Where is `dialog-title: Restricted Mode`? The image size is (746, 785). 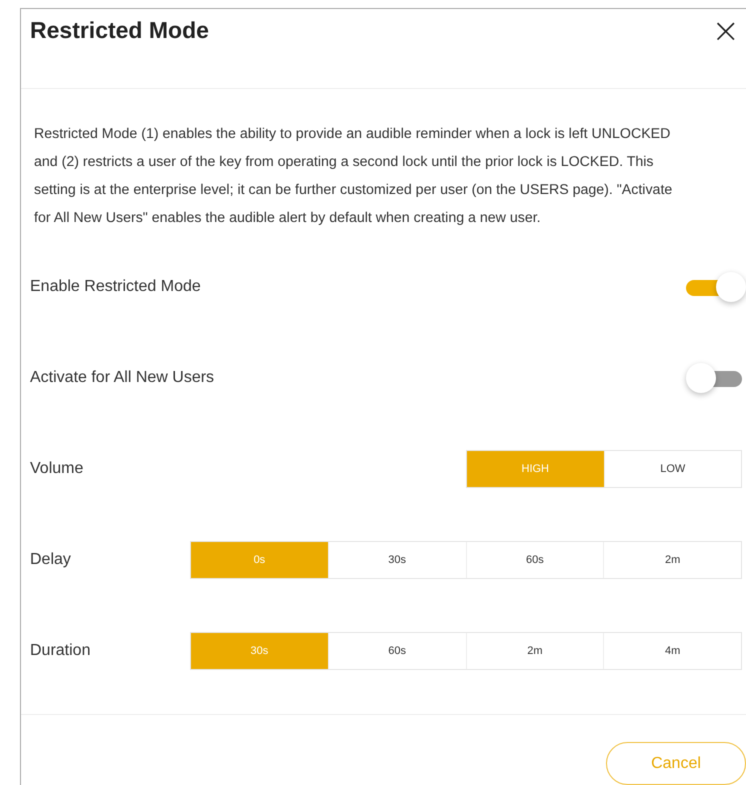
dialog-title: Restricted Mode is located at coordinates (119, 30).